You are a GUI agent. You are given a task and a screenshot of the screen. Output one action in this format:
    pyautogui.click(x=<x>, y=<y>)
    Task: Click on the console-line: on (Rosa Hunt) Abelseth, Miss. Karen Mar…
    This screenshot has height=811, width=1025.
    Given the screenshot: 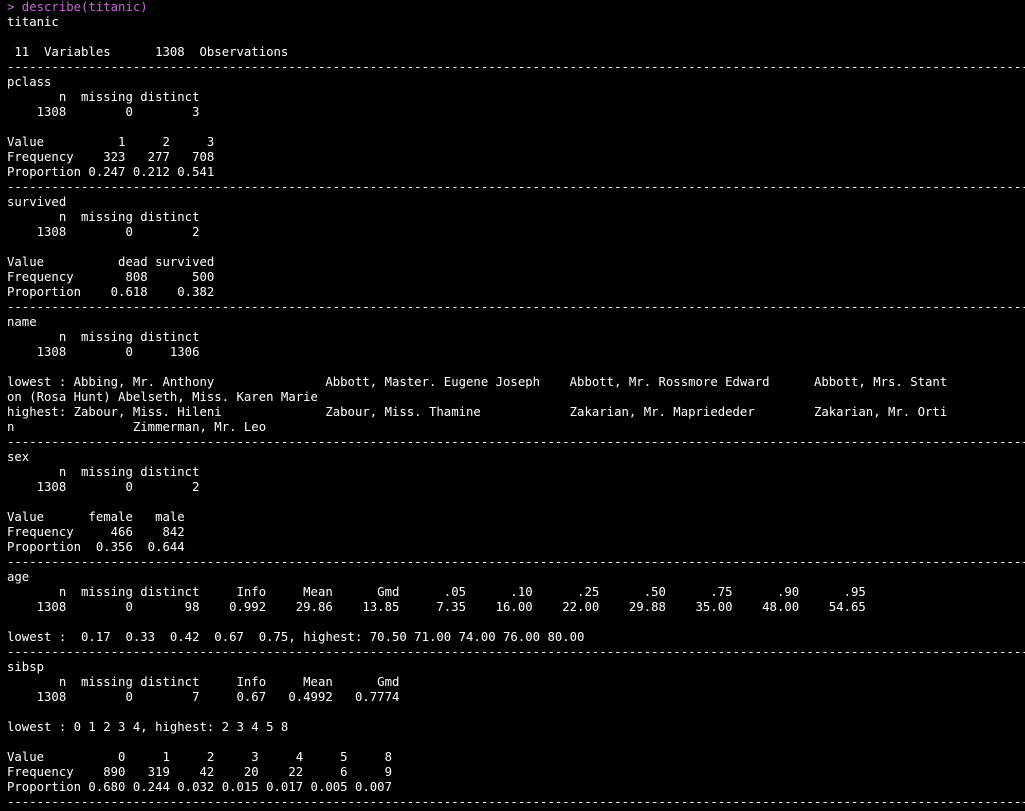 What is the action you would take?
    pyautogui.click(x=162, y=397)
    